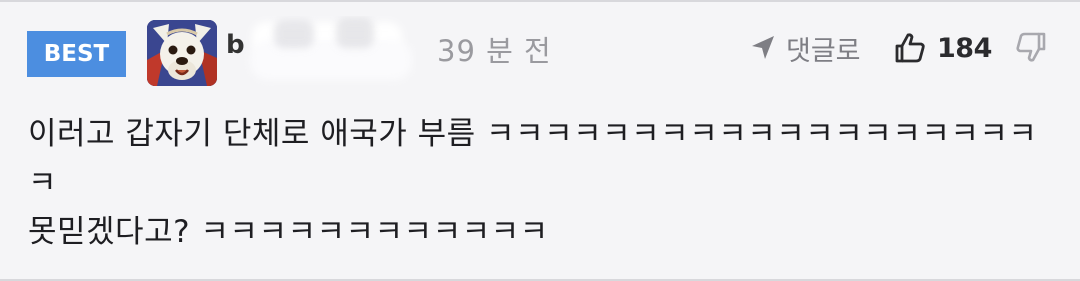  I want to click on like-button: 184, so click(942, 48).